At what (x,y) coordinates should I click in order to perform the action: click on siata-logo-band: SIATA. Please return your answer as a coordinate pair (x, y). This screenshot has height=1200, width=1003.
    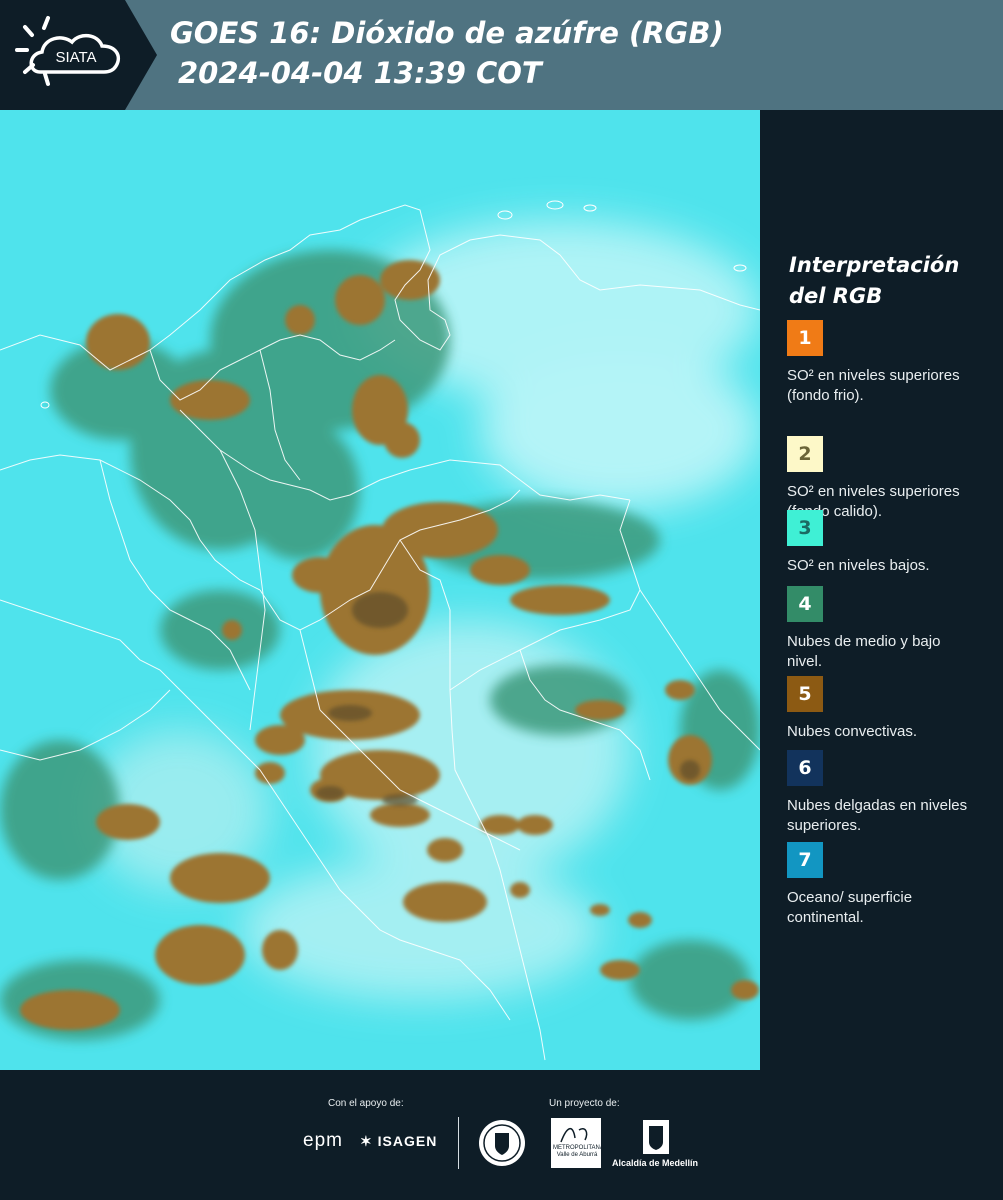
    Looking at the image, I should click on (78, 55).